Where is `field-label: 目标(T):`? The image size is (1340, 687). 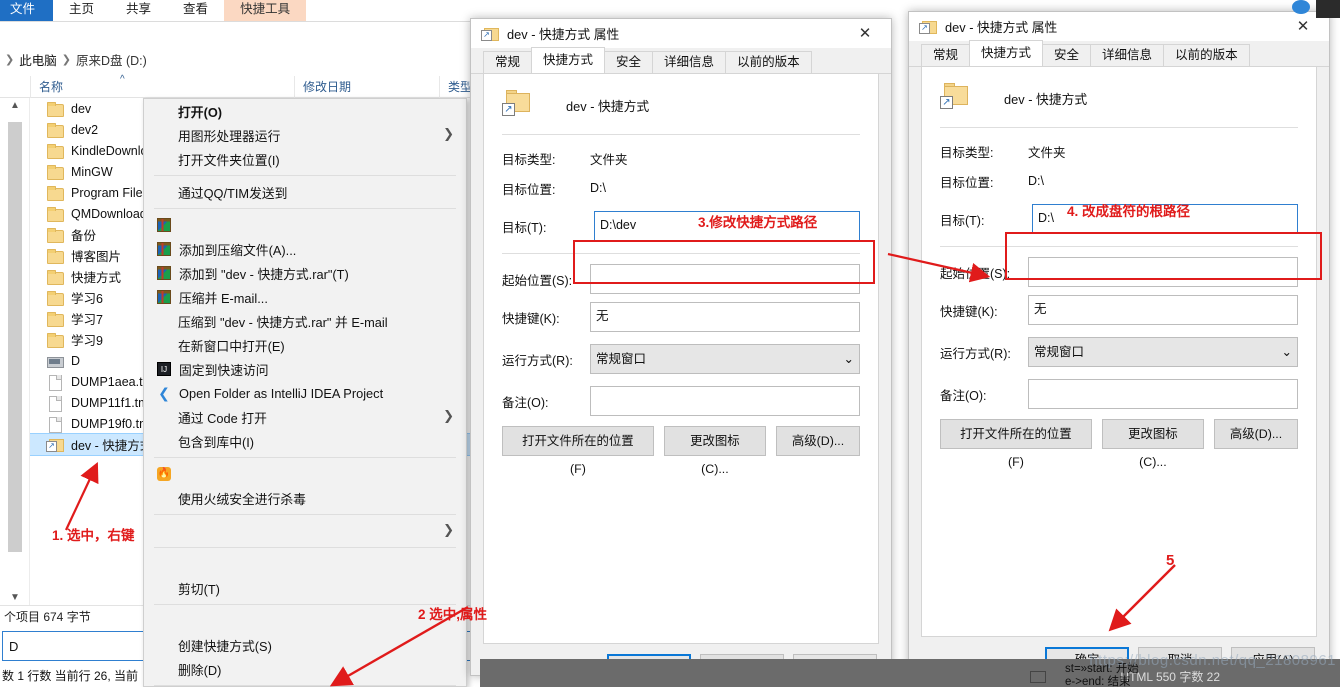
field-label: 目标(T): is located at coordinates (962, 220).